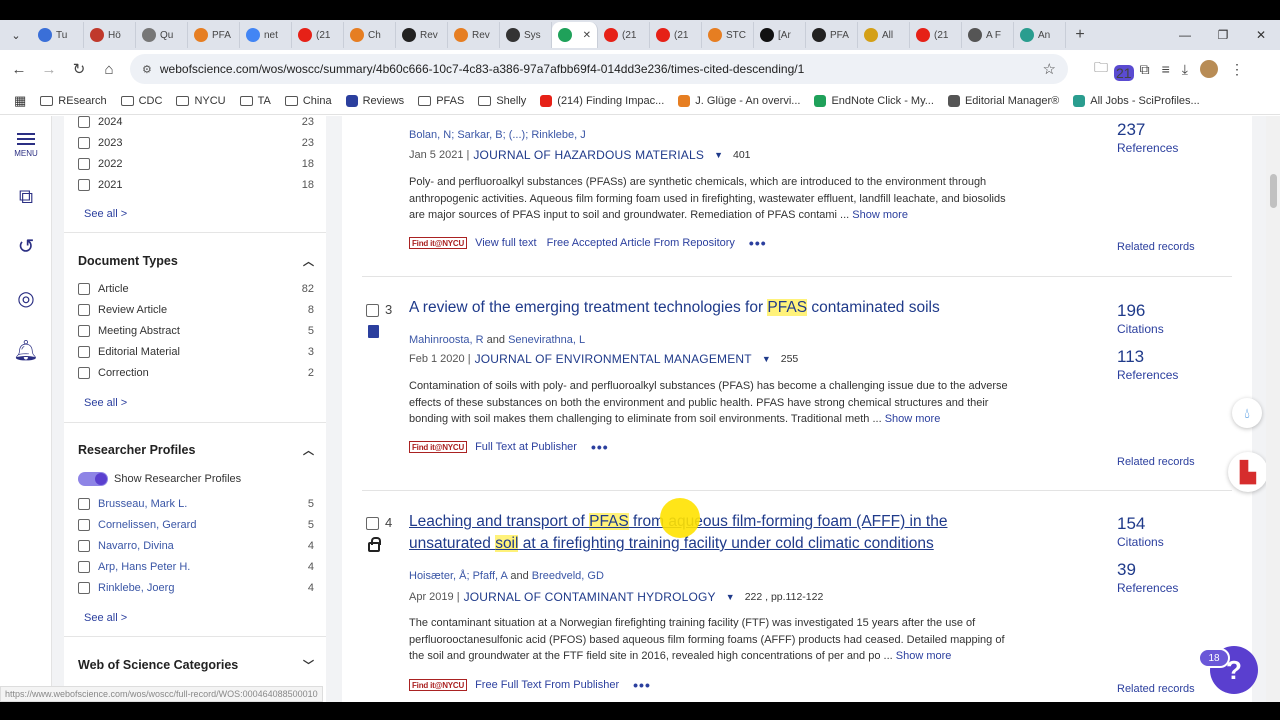 The width and height of the screenshot is (1280, 720). I want to click on filter-option: 2023 23, so click(196, 143).